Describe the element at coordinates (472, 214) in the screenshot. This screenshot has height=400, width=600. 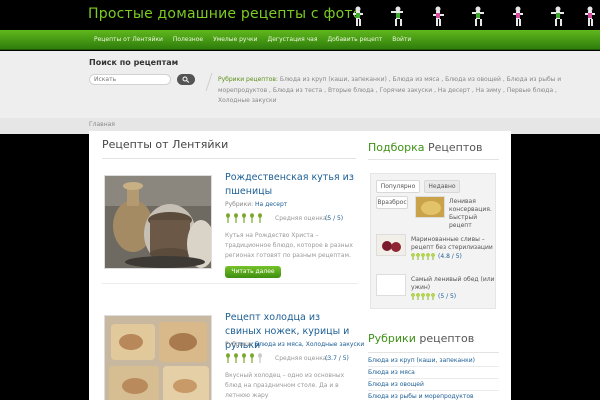
I see `side-item-title: Ленивая консервация. Быстрый рецепт` at that location.